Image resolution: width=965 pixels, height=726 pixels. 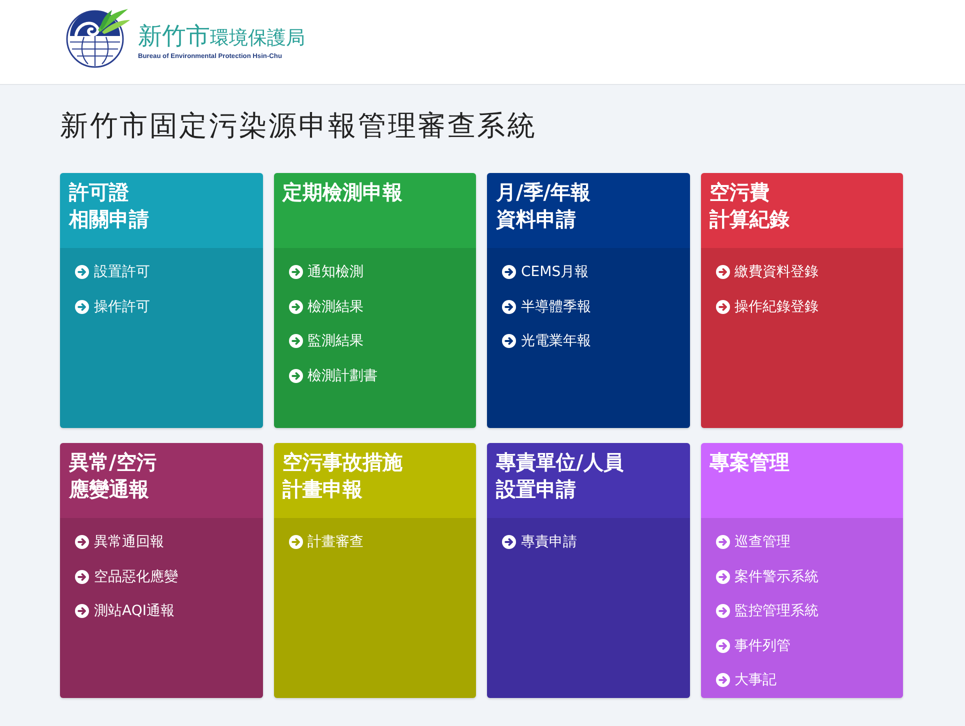 What do you see at coordinates (342, 462) in the screenshot?
I see `card-title: 空污事故措施` at bounding box center [342, 462].